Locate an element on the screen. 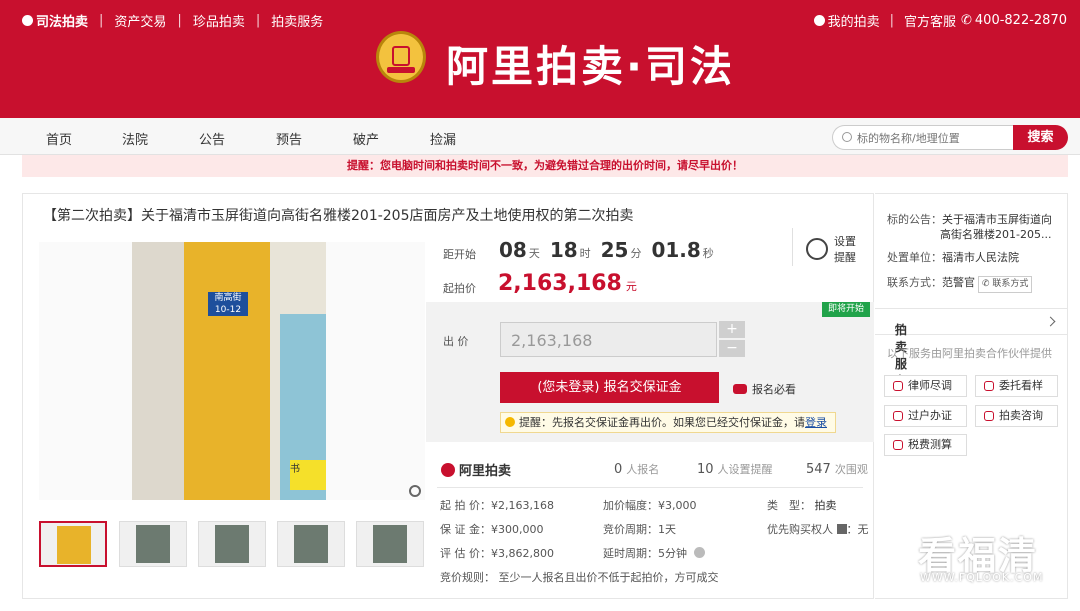 The height and width of the screenshot is (611, 1080). unit-value: 福清市人民法院 is located at coordinates (980, 257).